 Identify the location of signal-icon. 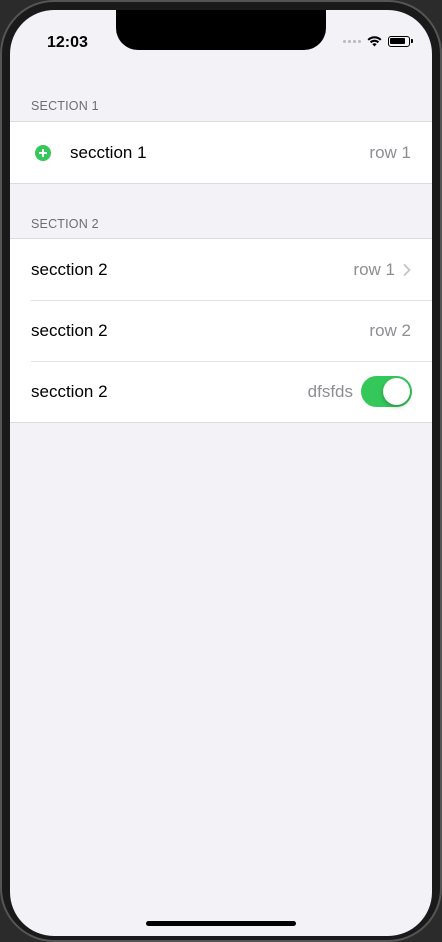
(352, 41).